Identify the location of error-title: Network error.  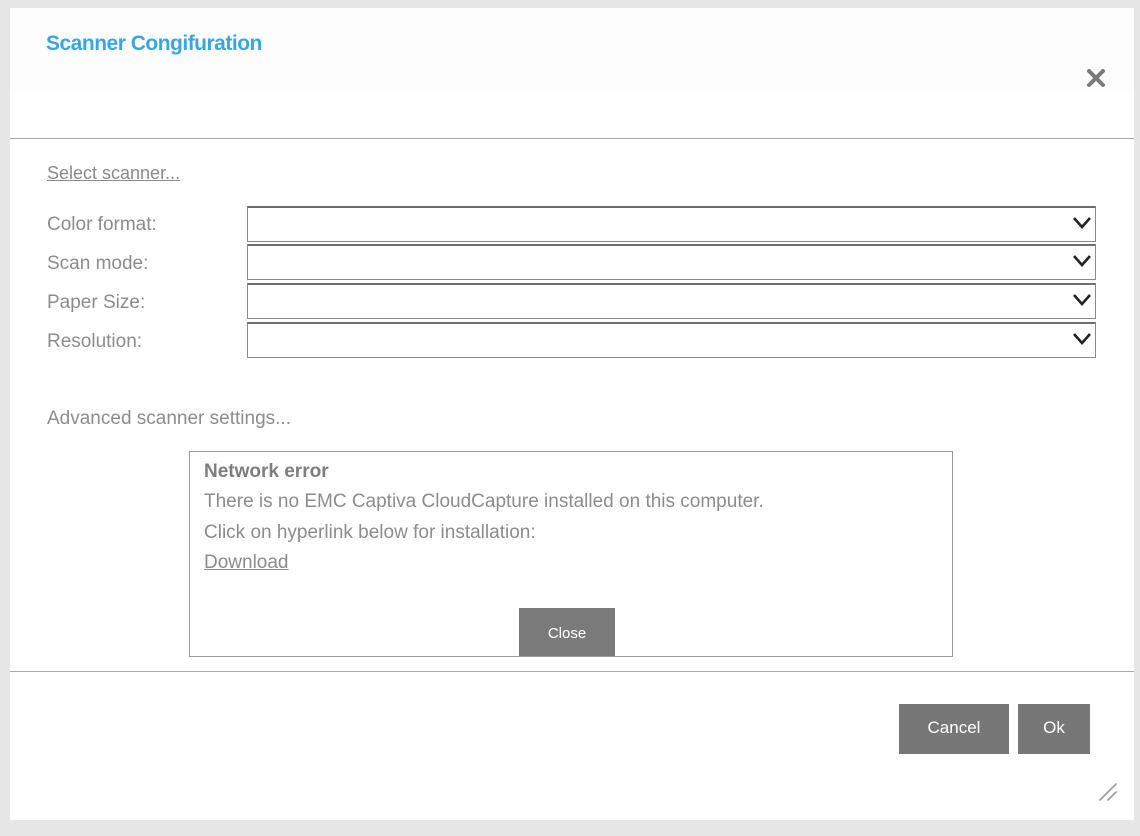
(266, 471).